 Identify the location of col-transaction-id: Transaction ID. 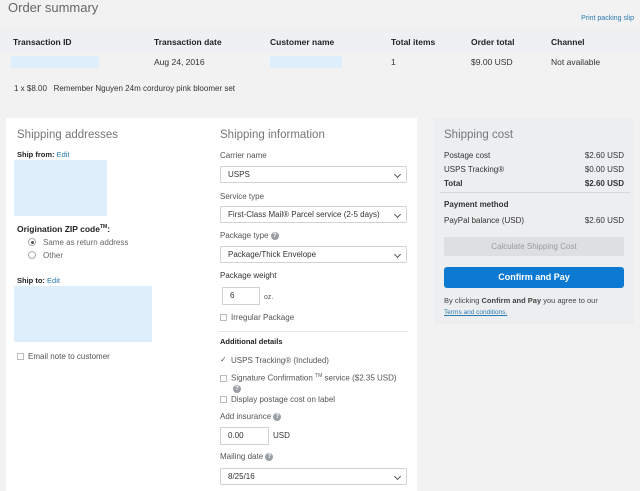
(42, 42).